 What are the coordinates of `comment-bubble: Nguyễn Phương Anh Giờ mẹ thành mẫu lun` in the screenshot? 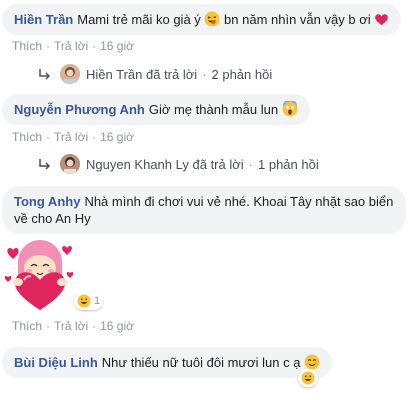 It's located at (156, 109).